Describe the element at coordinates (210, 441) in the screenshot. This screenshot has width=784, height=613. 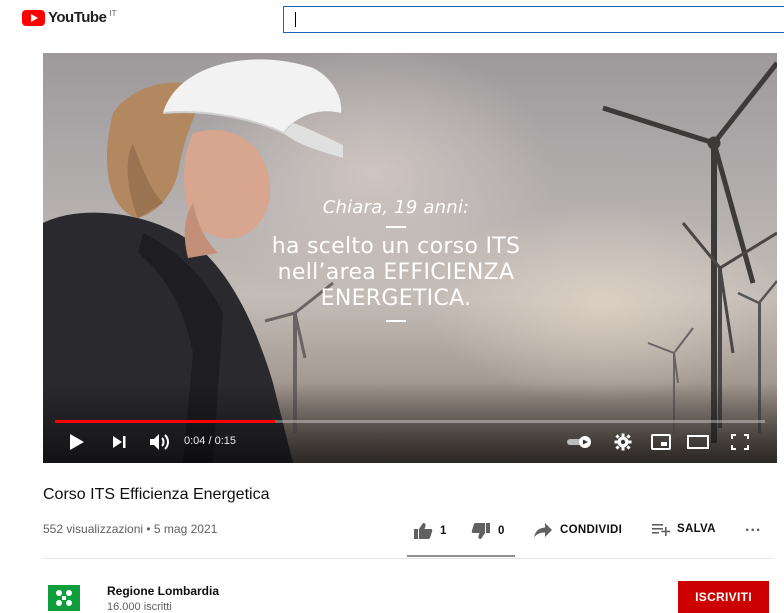
I see `time-display: 0:04 / 0:15` at that location.